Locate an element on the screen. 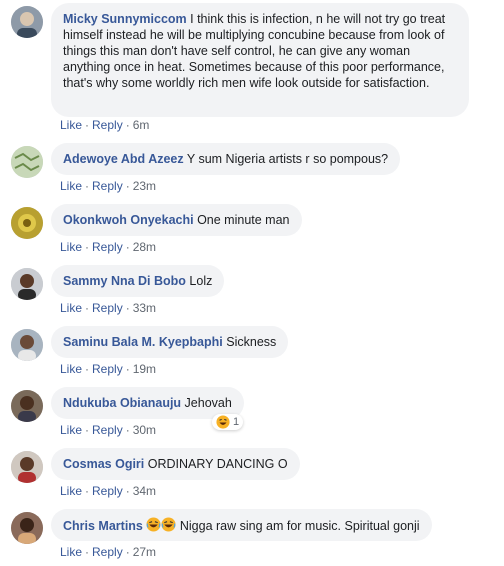 Image resolution: width=504 pixels, height=566 pixels. comment-time: 33m is located at coordinates (144, 308).